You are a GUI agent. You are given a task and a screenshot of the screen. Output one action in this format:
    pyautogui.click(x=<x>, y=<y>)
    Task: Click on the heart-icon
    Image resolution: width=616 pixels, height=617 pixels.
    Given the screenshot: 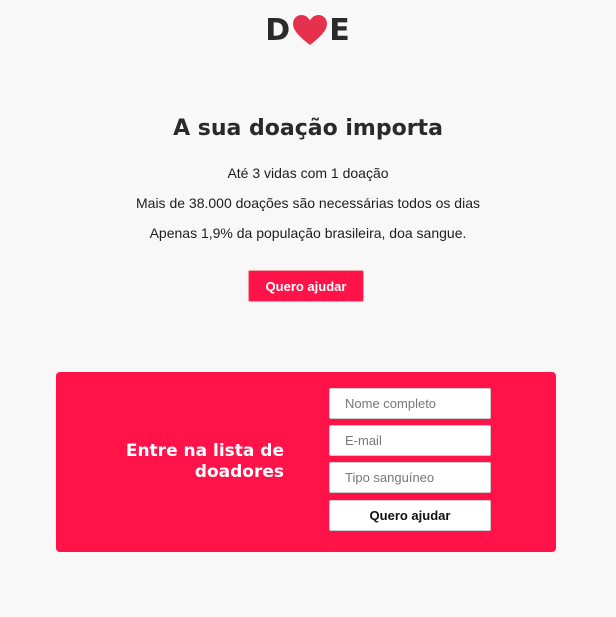 What is the action you would take?
    pyautogui.click(x=310, y=29)
    